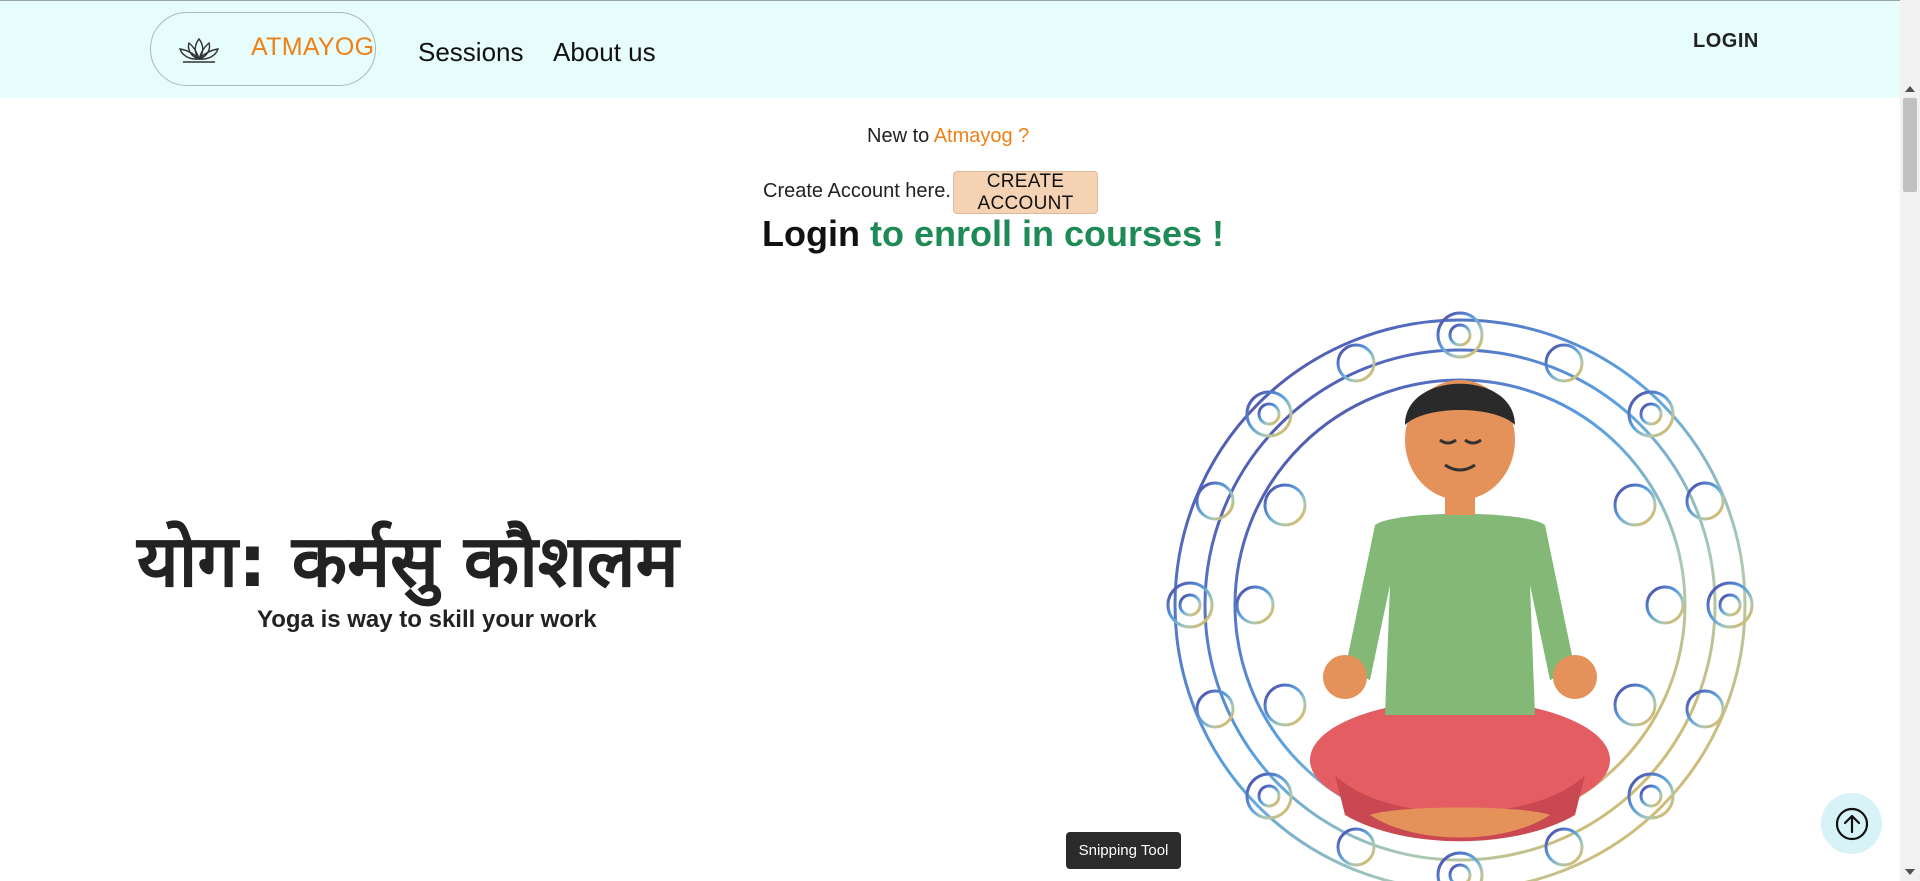 Image resolution: width=1920 pixels, height=881 pixels. Describe the element at coordinates (900, 136) in the screenshot. I see `new-to-text: New to` at that location.